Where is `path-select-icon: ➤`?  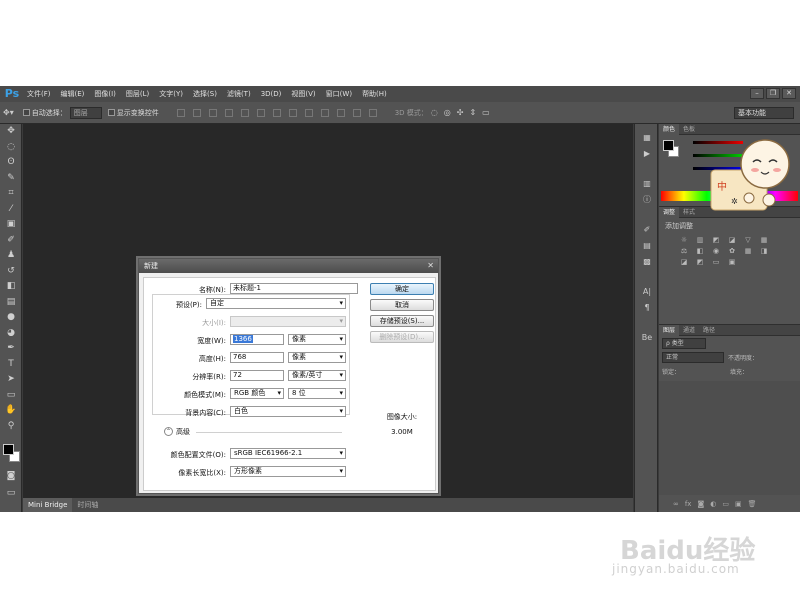 path-select-icon: ➤ is located at coordinates (11, 380).